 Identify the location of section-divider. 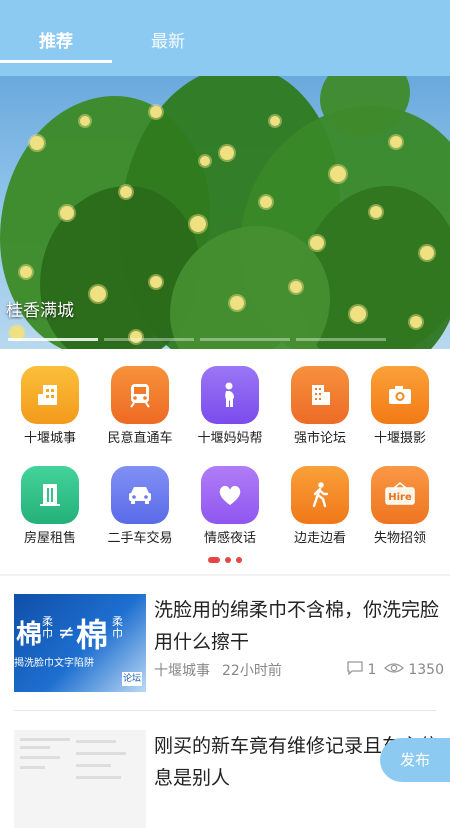
(225, 575).